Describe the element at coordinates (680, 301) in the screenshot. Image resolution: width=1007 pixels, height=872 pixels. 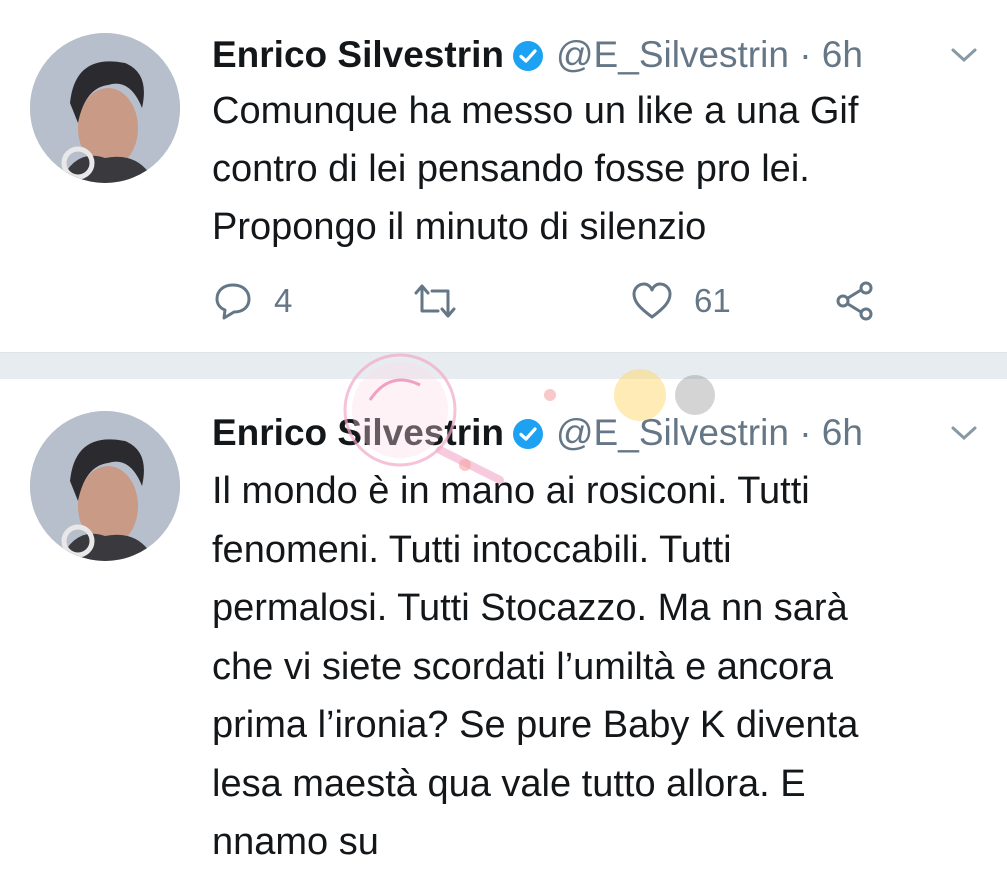
I see `like-button: 61` at that location.